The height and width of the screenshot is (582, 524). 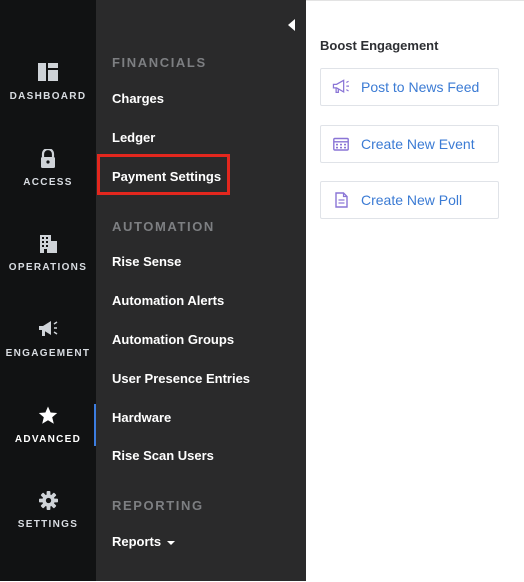 I want to click on rail-label: ACCESS, so click(x=48, y=182).